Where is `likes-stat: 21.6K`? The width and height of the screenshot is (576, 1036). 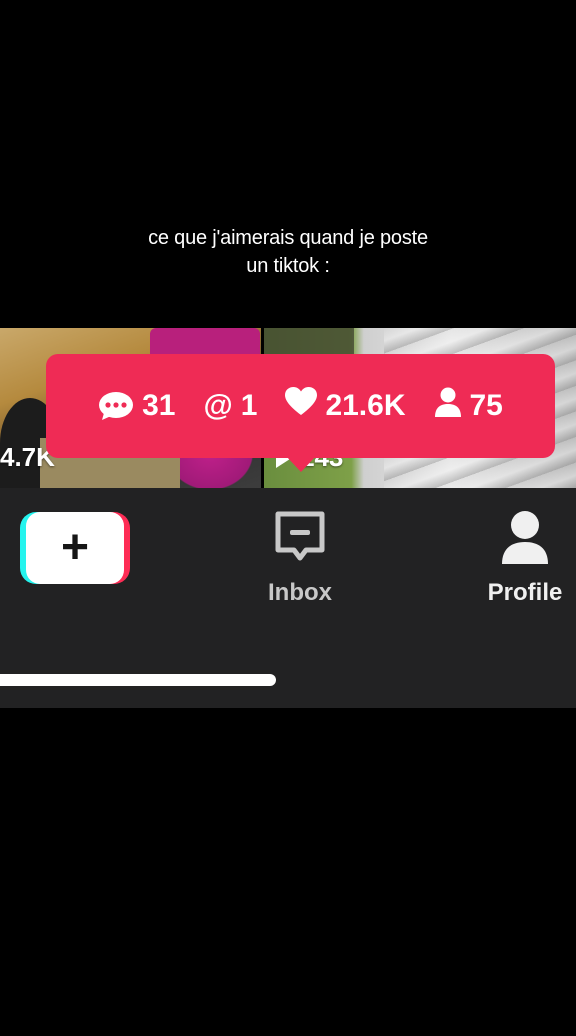 likes-stat: 21.6K is located at coordinates (345, 406).